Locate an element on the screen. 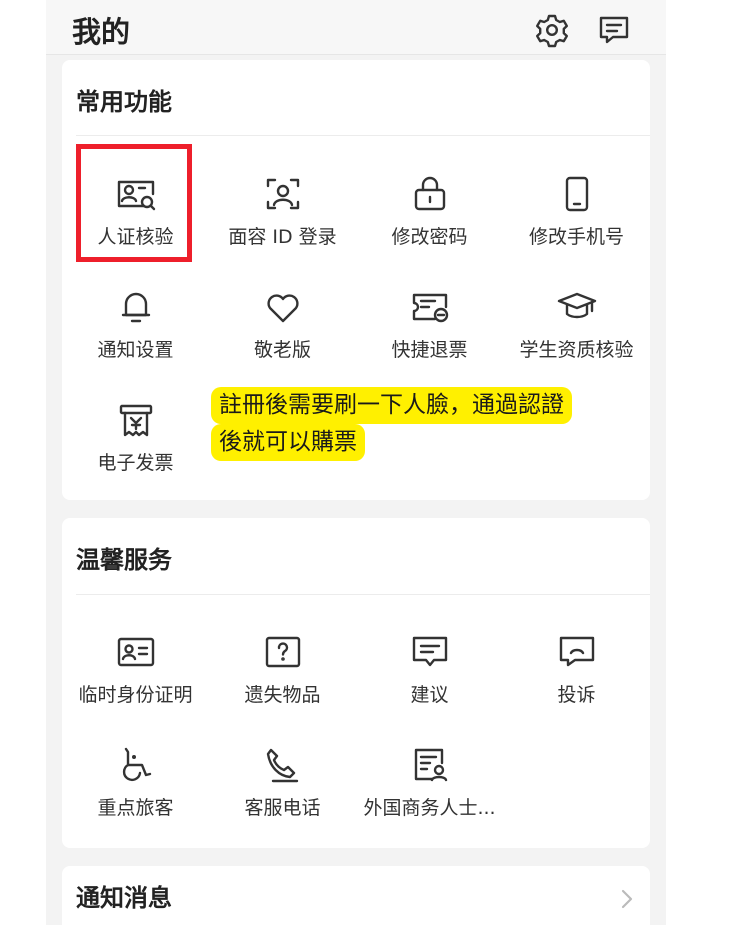 Image resolution: width=740 pixels, height=925 pixels. grid-item-label: 投诉 is located at coordinates (576, 695).